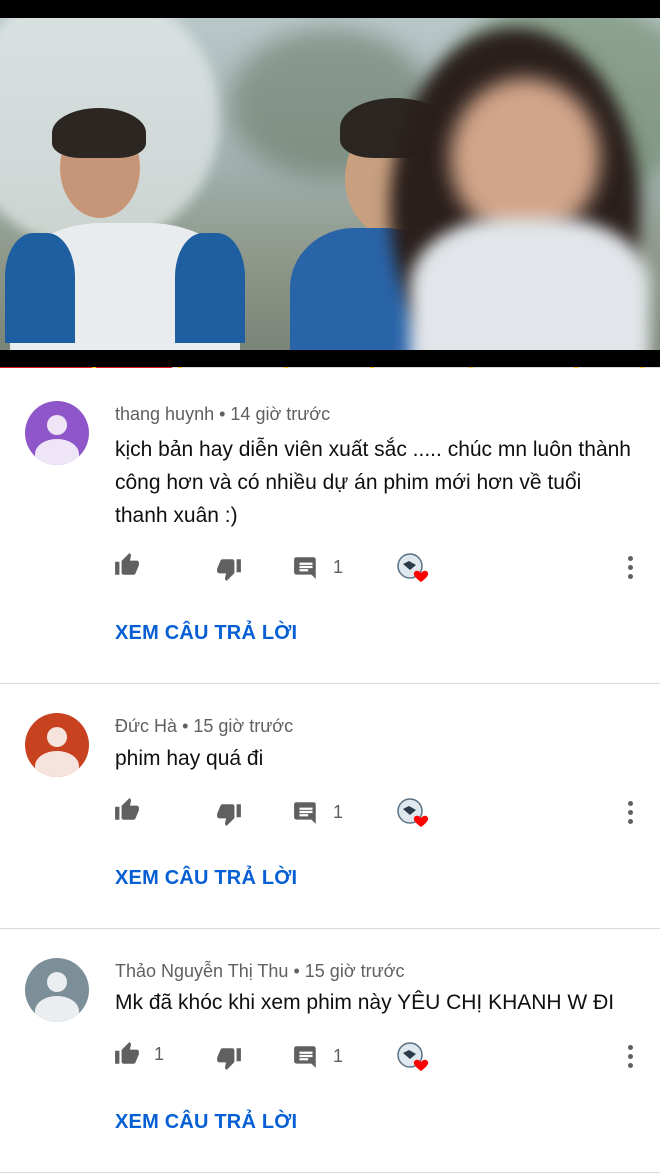  Describe the element at coordinates (280, 414) in the screenshot. I see `comment-time: 14 giờ trước` at that location.